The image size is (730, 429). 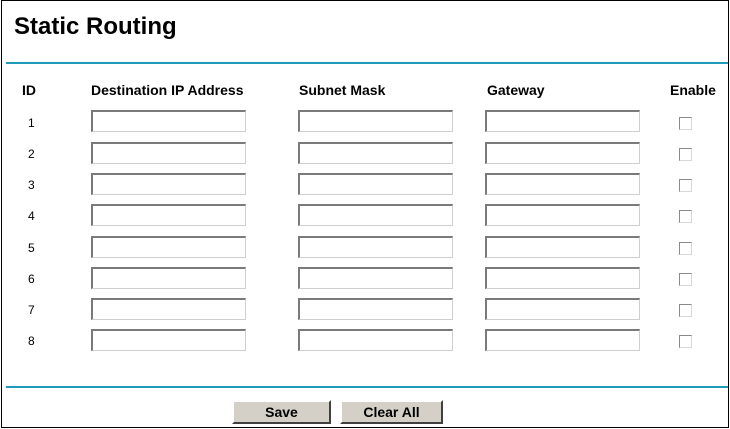 I want to click on column-header-enable: Enable, so click(x=693, y=90).